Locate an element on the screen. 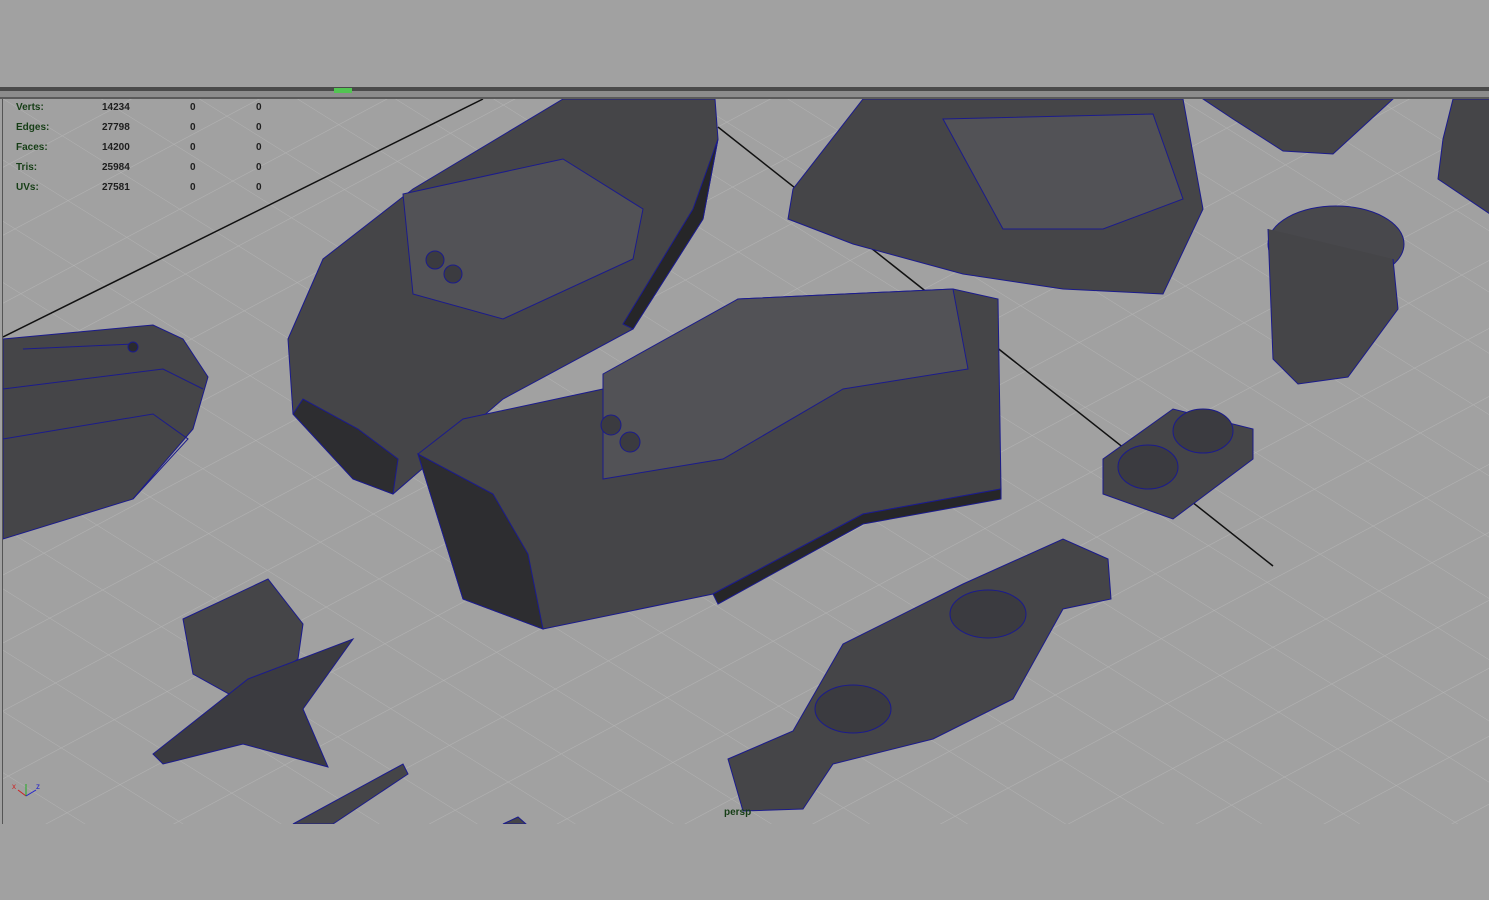 This screenshot has width=1489, height=900. selection-indicator-icon is located at coordinates (343, 90).